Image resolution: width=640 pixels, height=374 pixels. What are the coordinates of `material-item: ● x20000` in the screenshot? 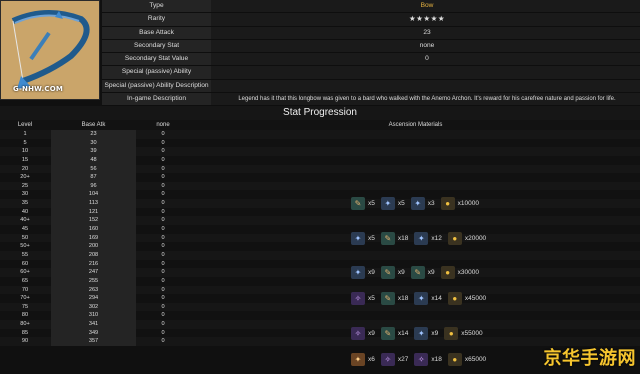 It's located at (466, 238).